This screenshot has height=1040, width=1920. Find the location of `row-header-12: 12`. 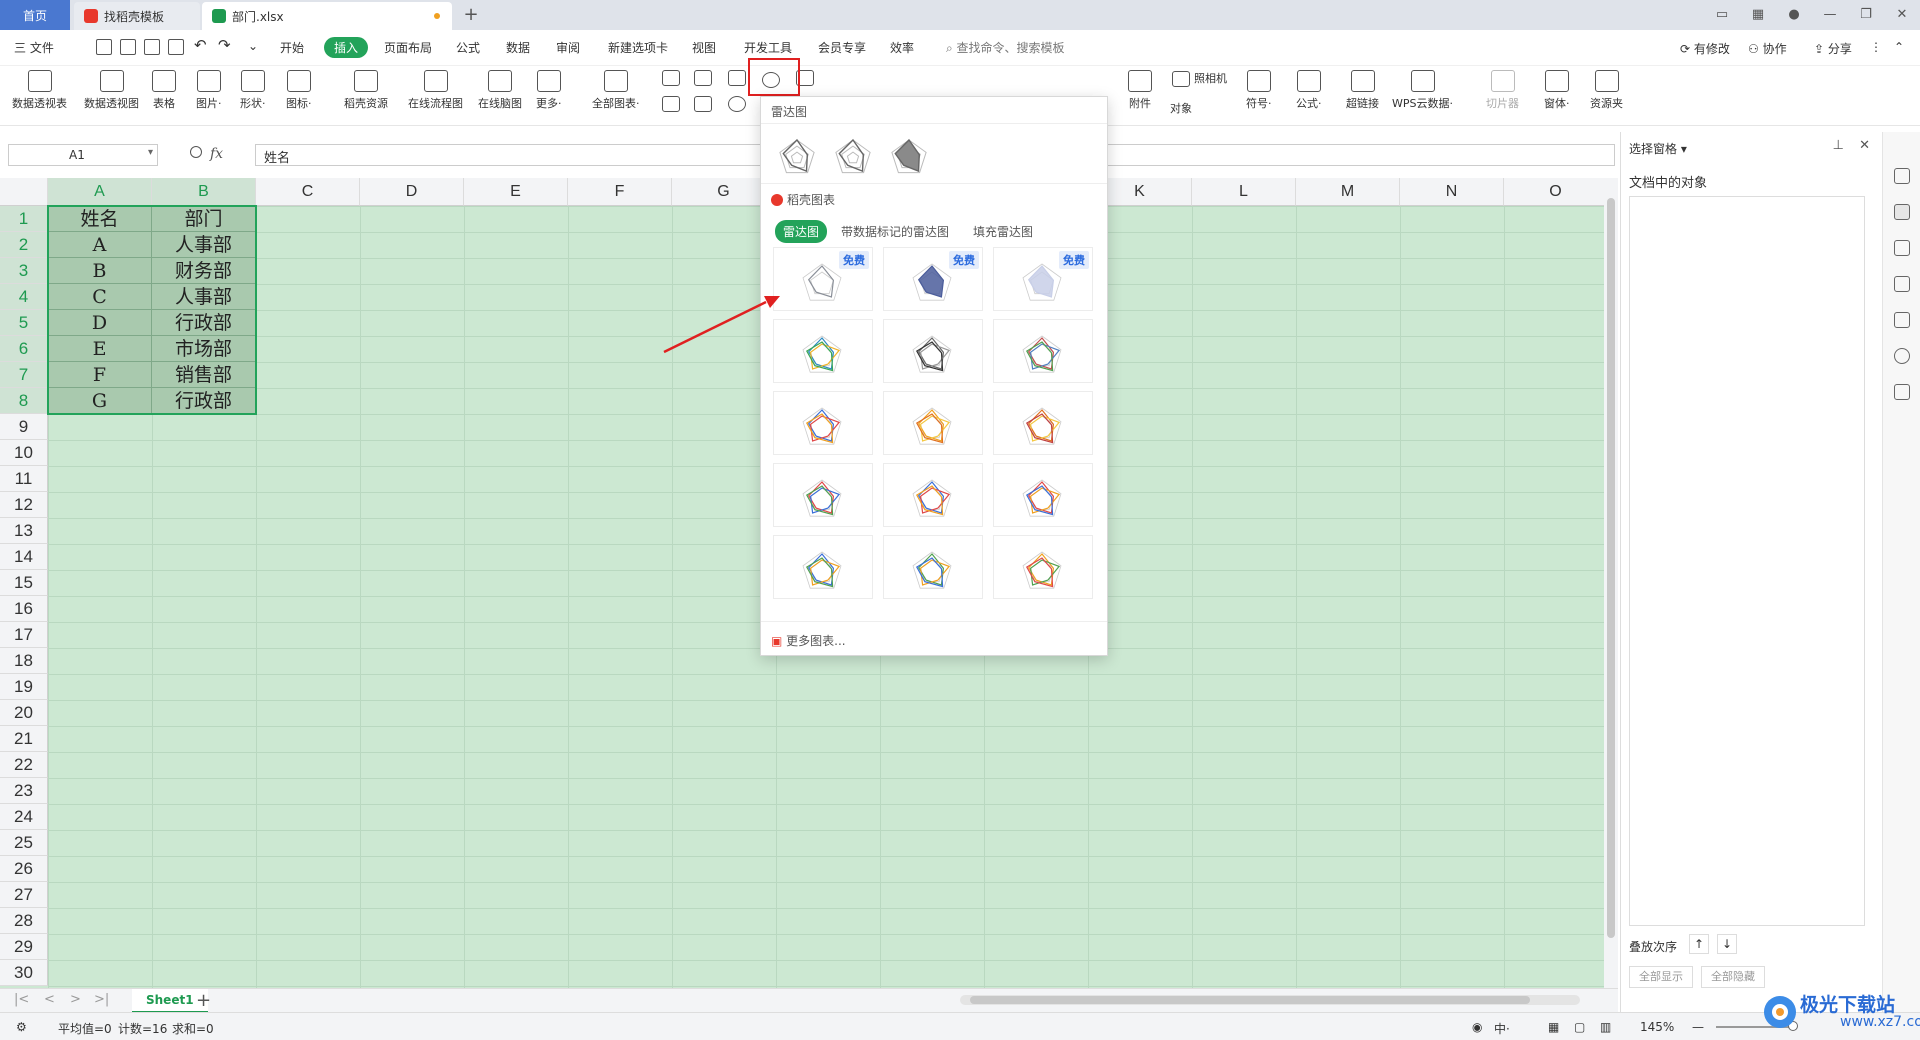

row-header-12: 12 is located at coordinates (24, 505).